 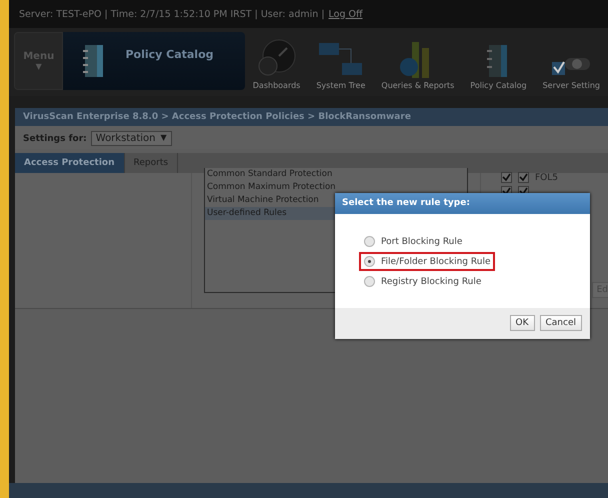 I want to click on radio-option: Registry Blocking Rule, so click(x=422, y=281).